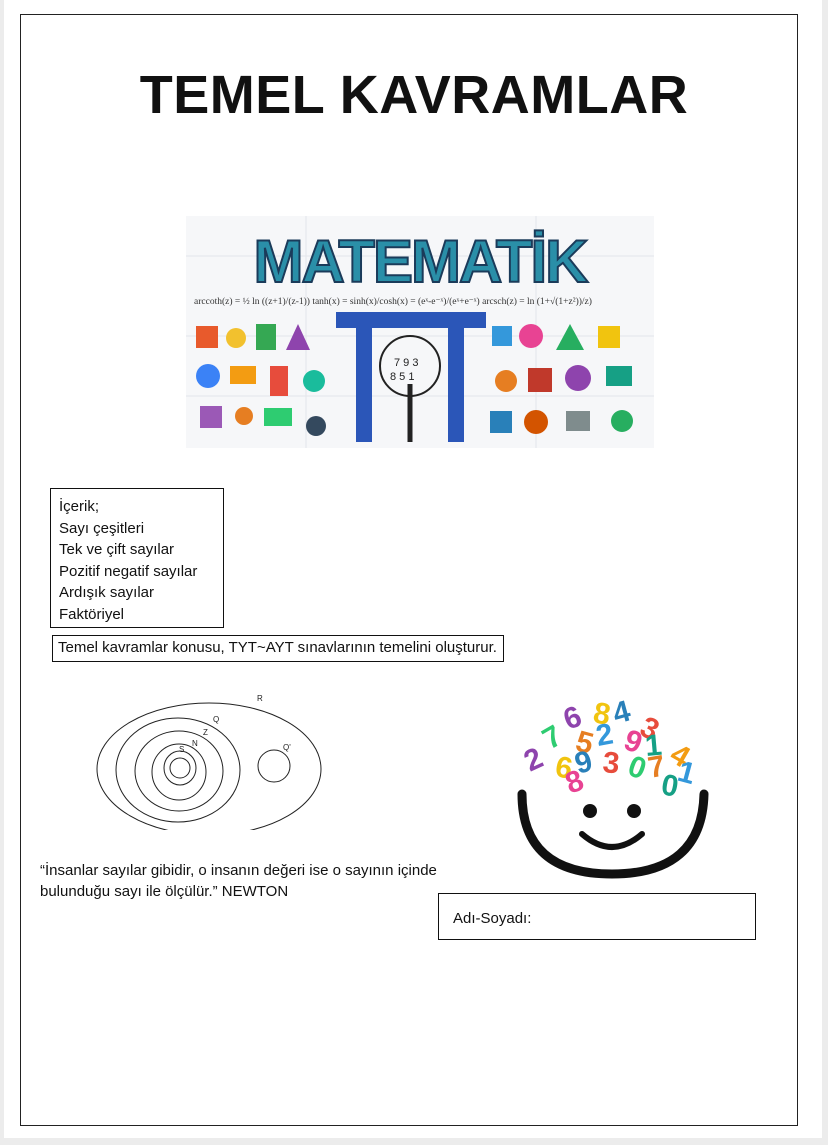 This screenshot has height=1145, width=828. I want to click on set-s-ellipse-outer, so click(180, 768).